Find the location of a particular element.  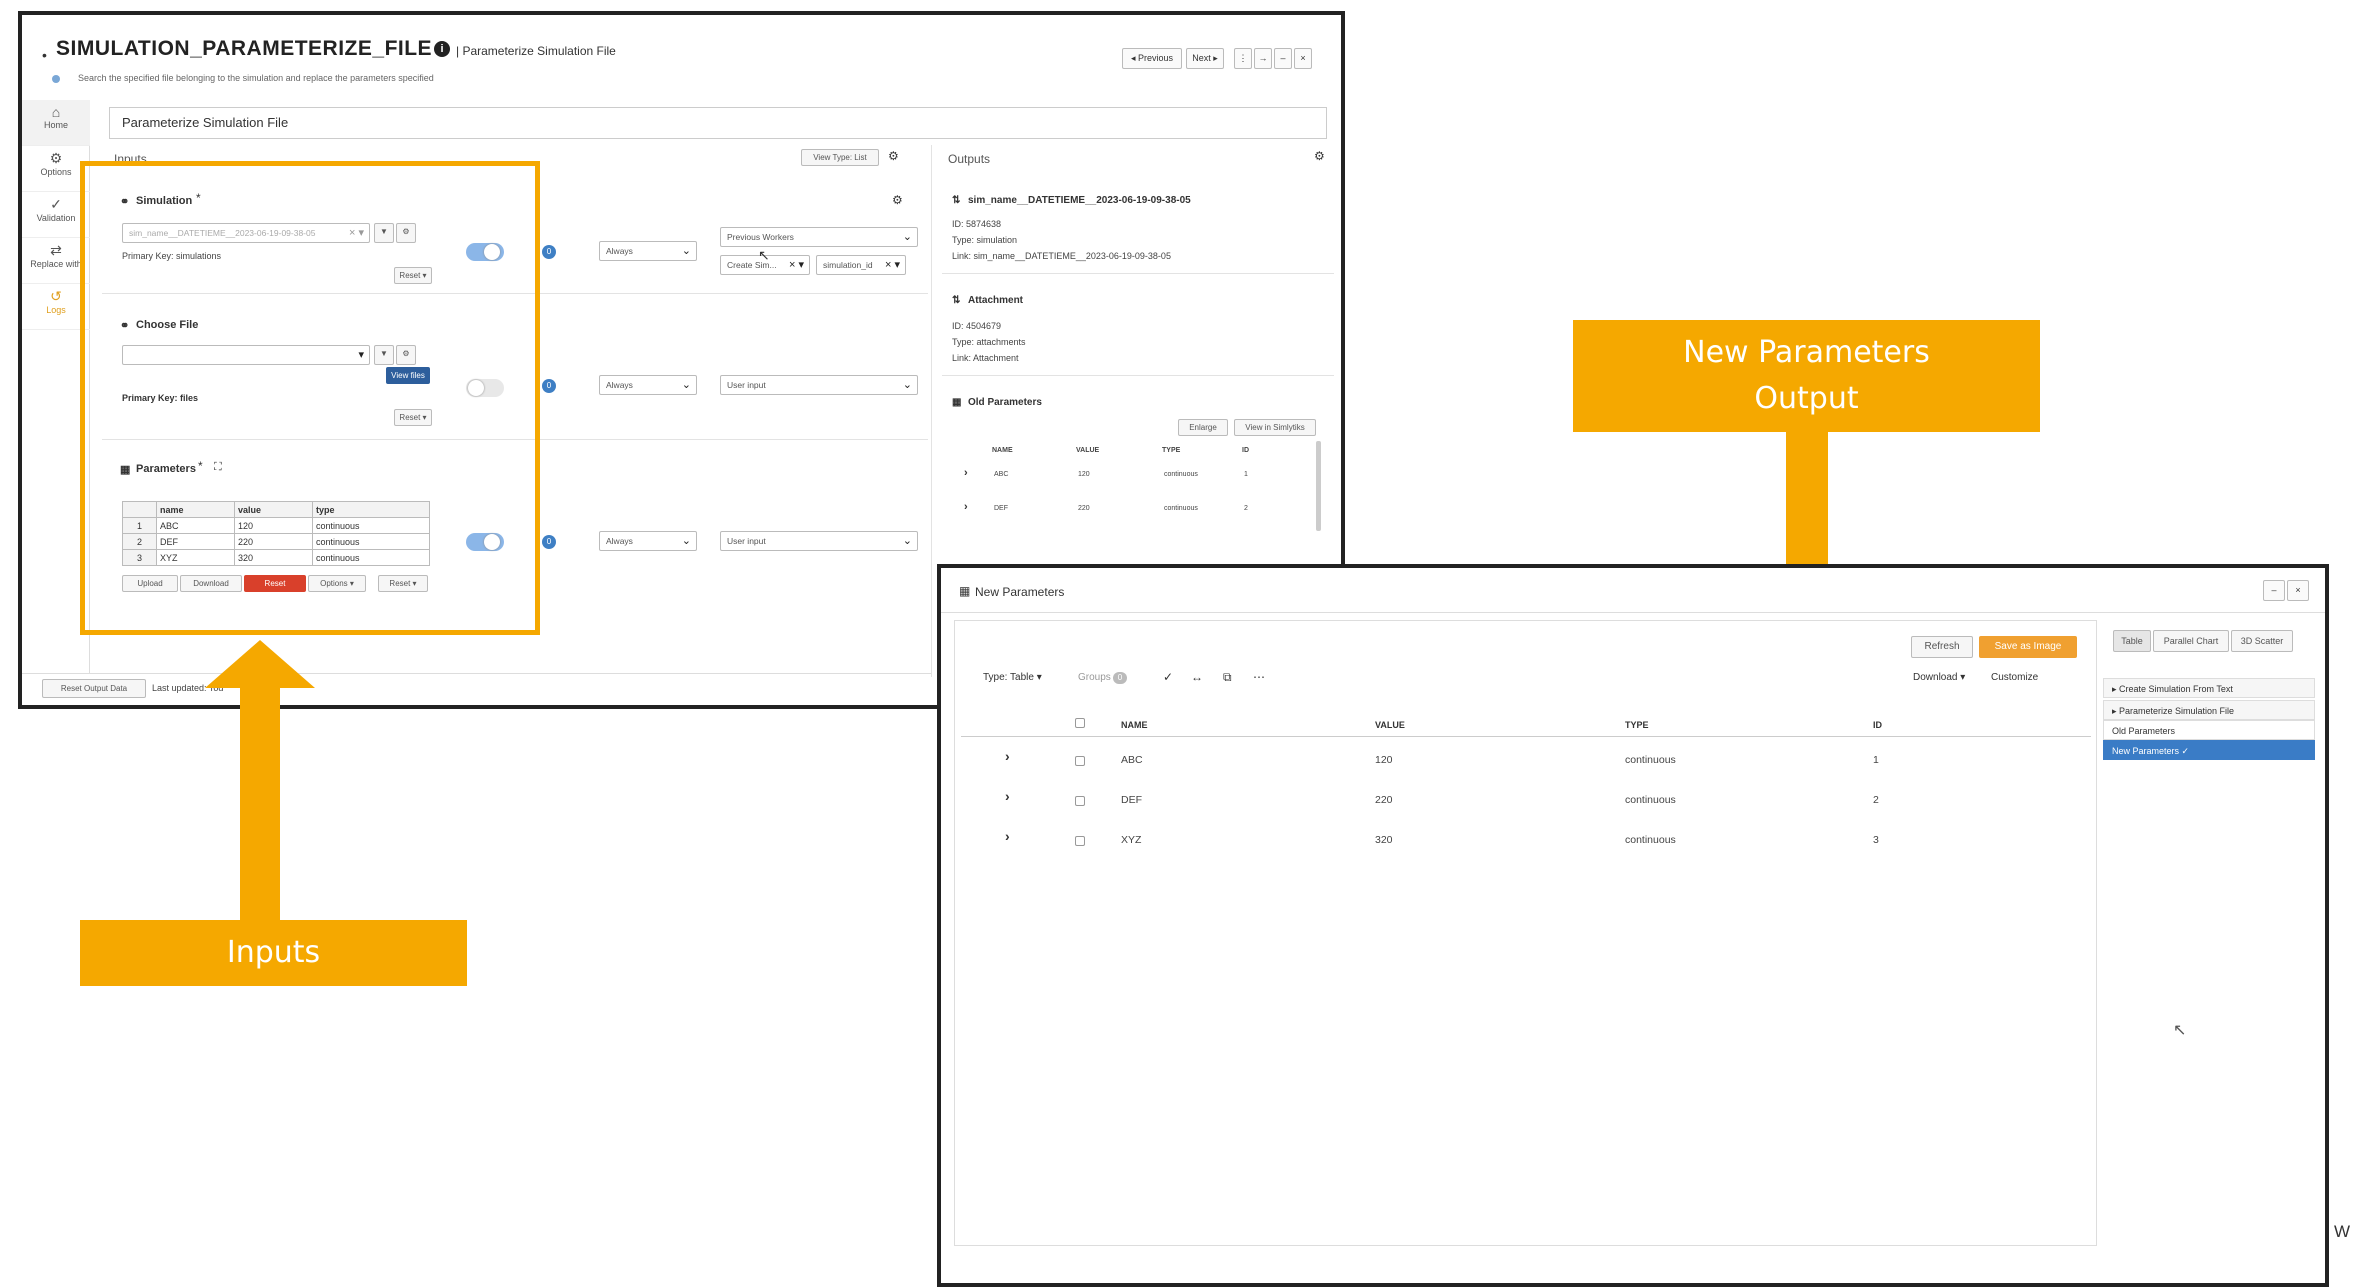

table-cell: 2 is located at coordinates (1246, 508).